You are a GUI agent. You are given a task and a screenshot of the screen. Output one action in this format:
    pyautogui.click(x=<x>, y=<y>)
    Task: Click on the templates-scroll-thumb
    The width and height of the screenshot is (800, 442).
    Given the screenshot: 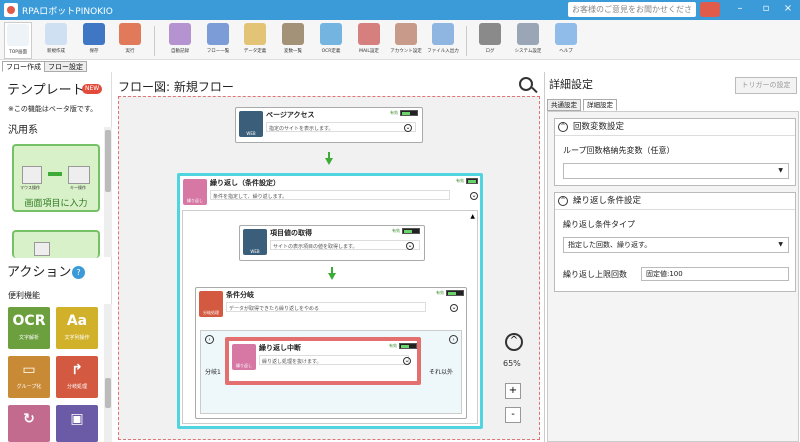 What is the action you would take?
    pyautogui.click(x=108, y=161)
    